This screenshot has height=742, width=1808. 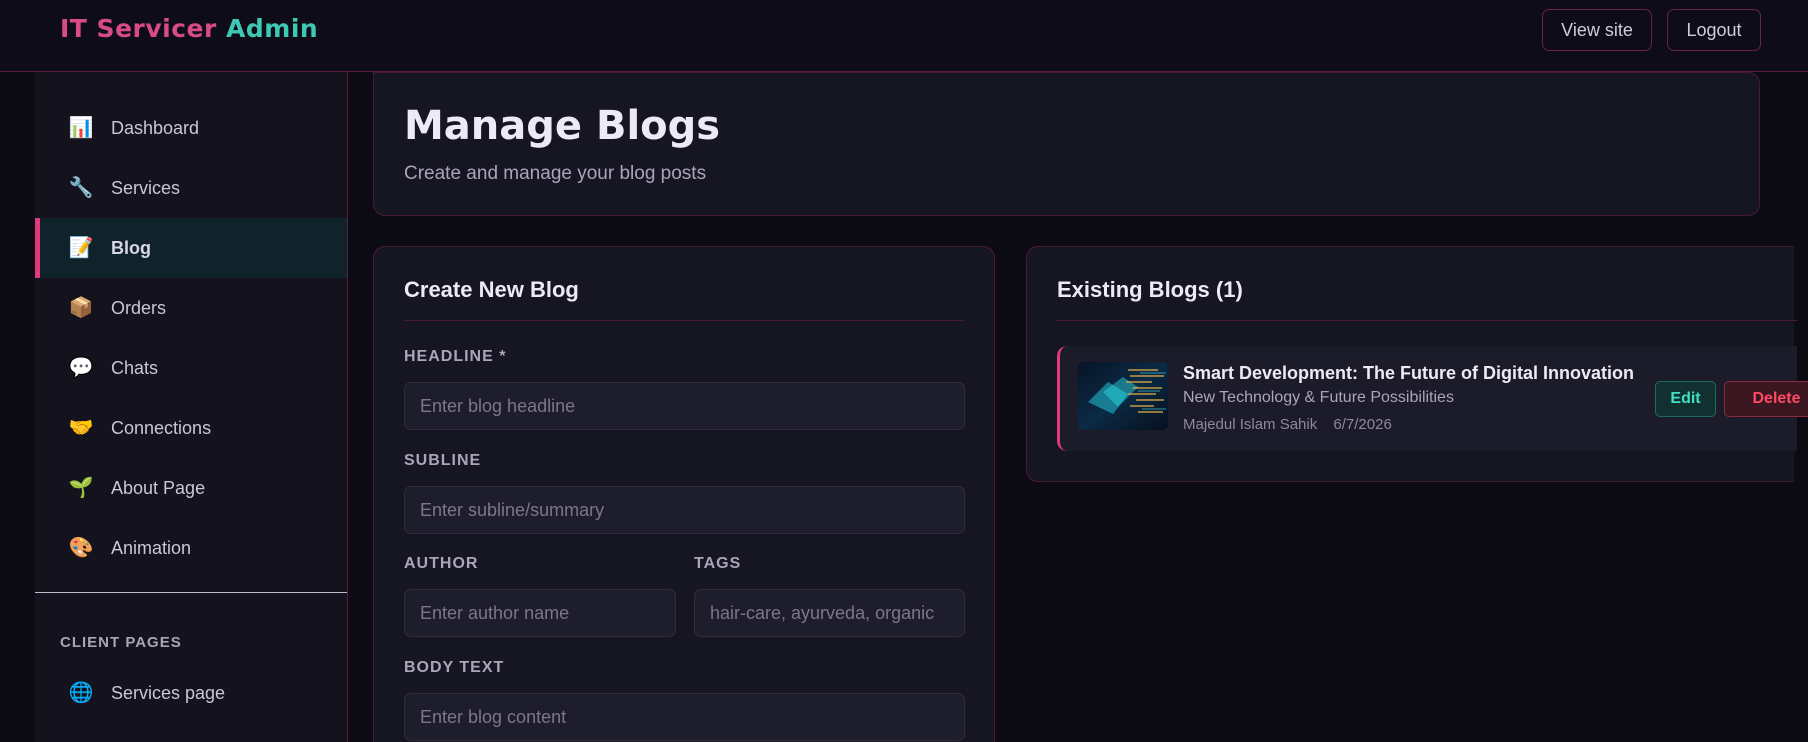 I want to click on view-site-button: View site, so click(x=1597, y=30).